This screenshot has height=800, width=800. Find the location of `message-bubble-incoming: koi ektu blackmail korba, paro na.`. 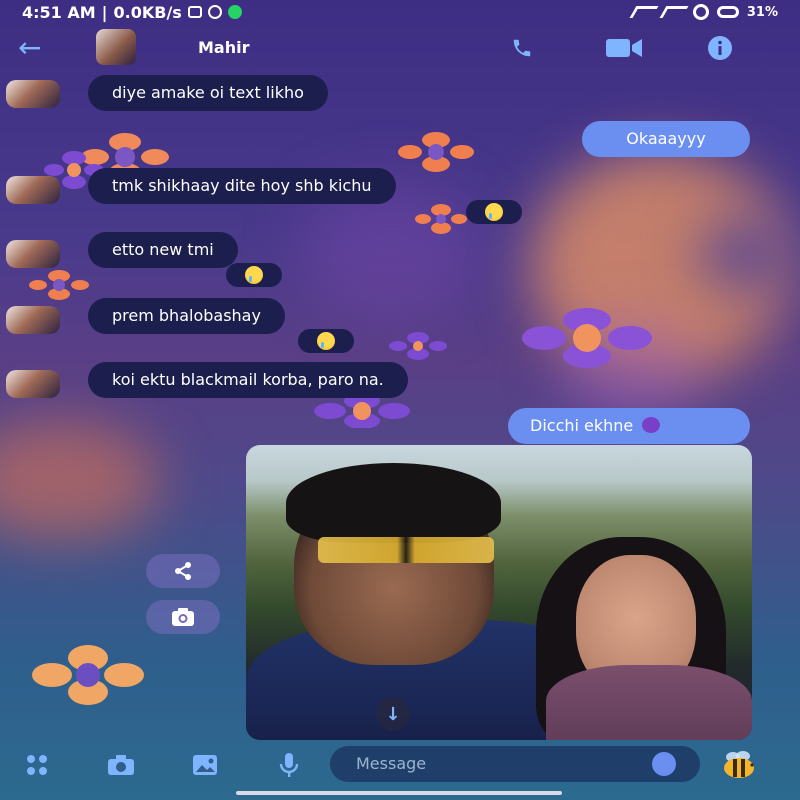

message-bubble-incoming: koi ektu blackmail korba, paro na. is located at coordinates (248, 380).